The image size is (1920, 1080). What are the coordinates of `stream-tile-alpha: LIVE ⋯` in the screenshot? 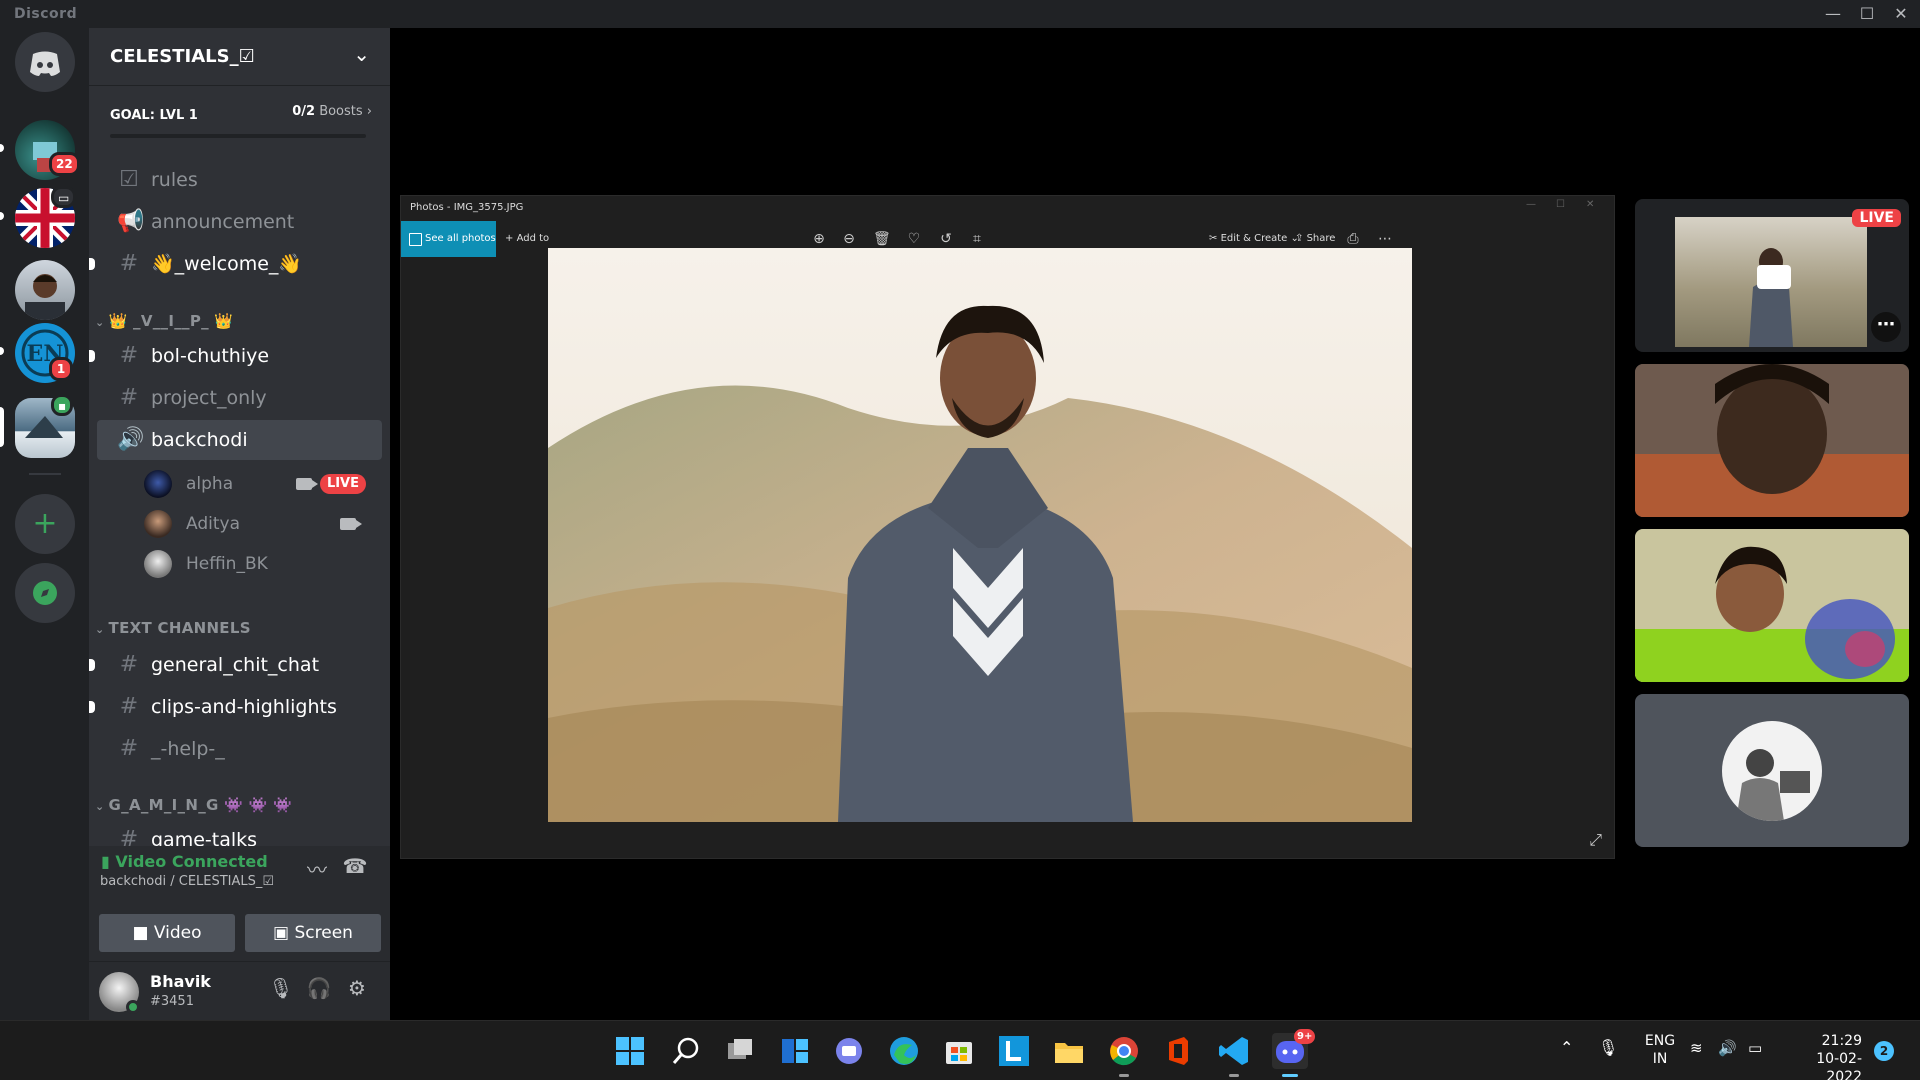 It's located at (1772, 275).